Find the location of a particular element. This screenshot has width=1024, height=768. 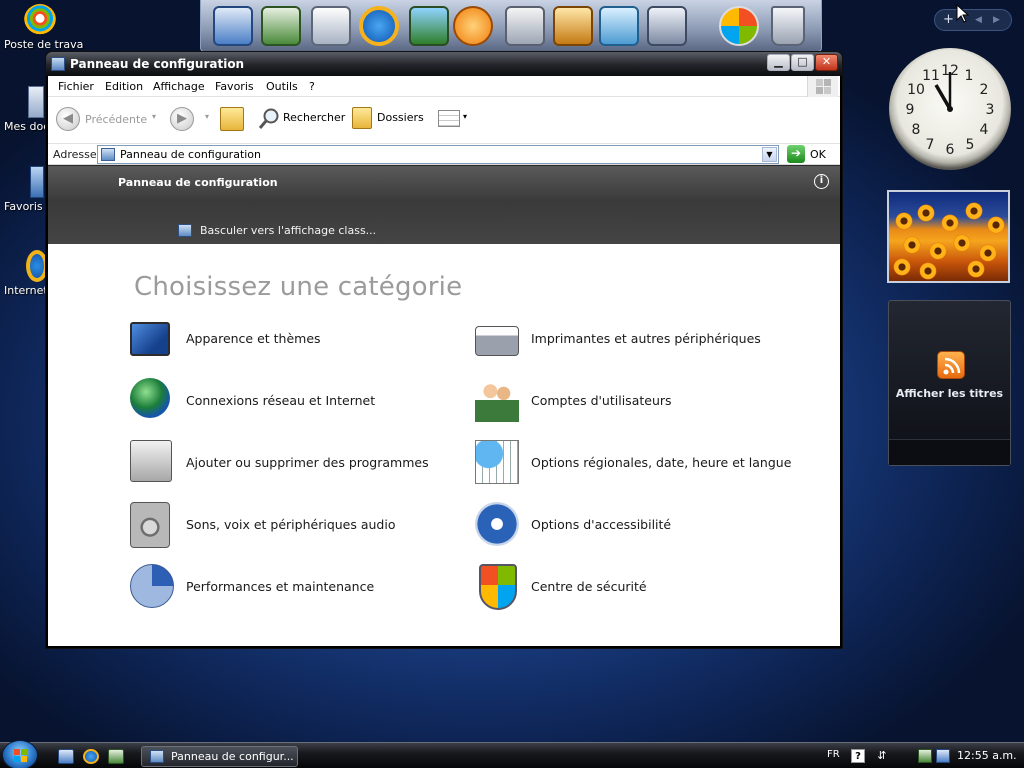

safely-remove-hardware-icon: ⇵ is located at coordinates (882, 756).